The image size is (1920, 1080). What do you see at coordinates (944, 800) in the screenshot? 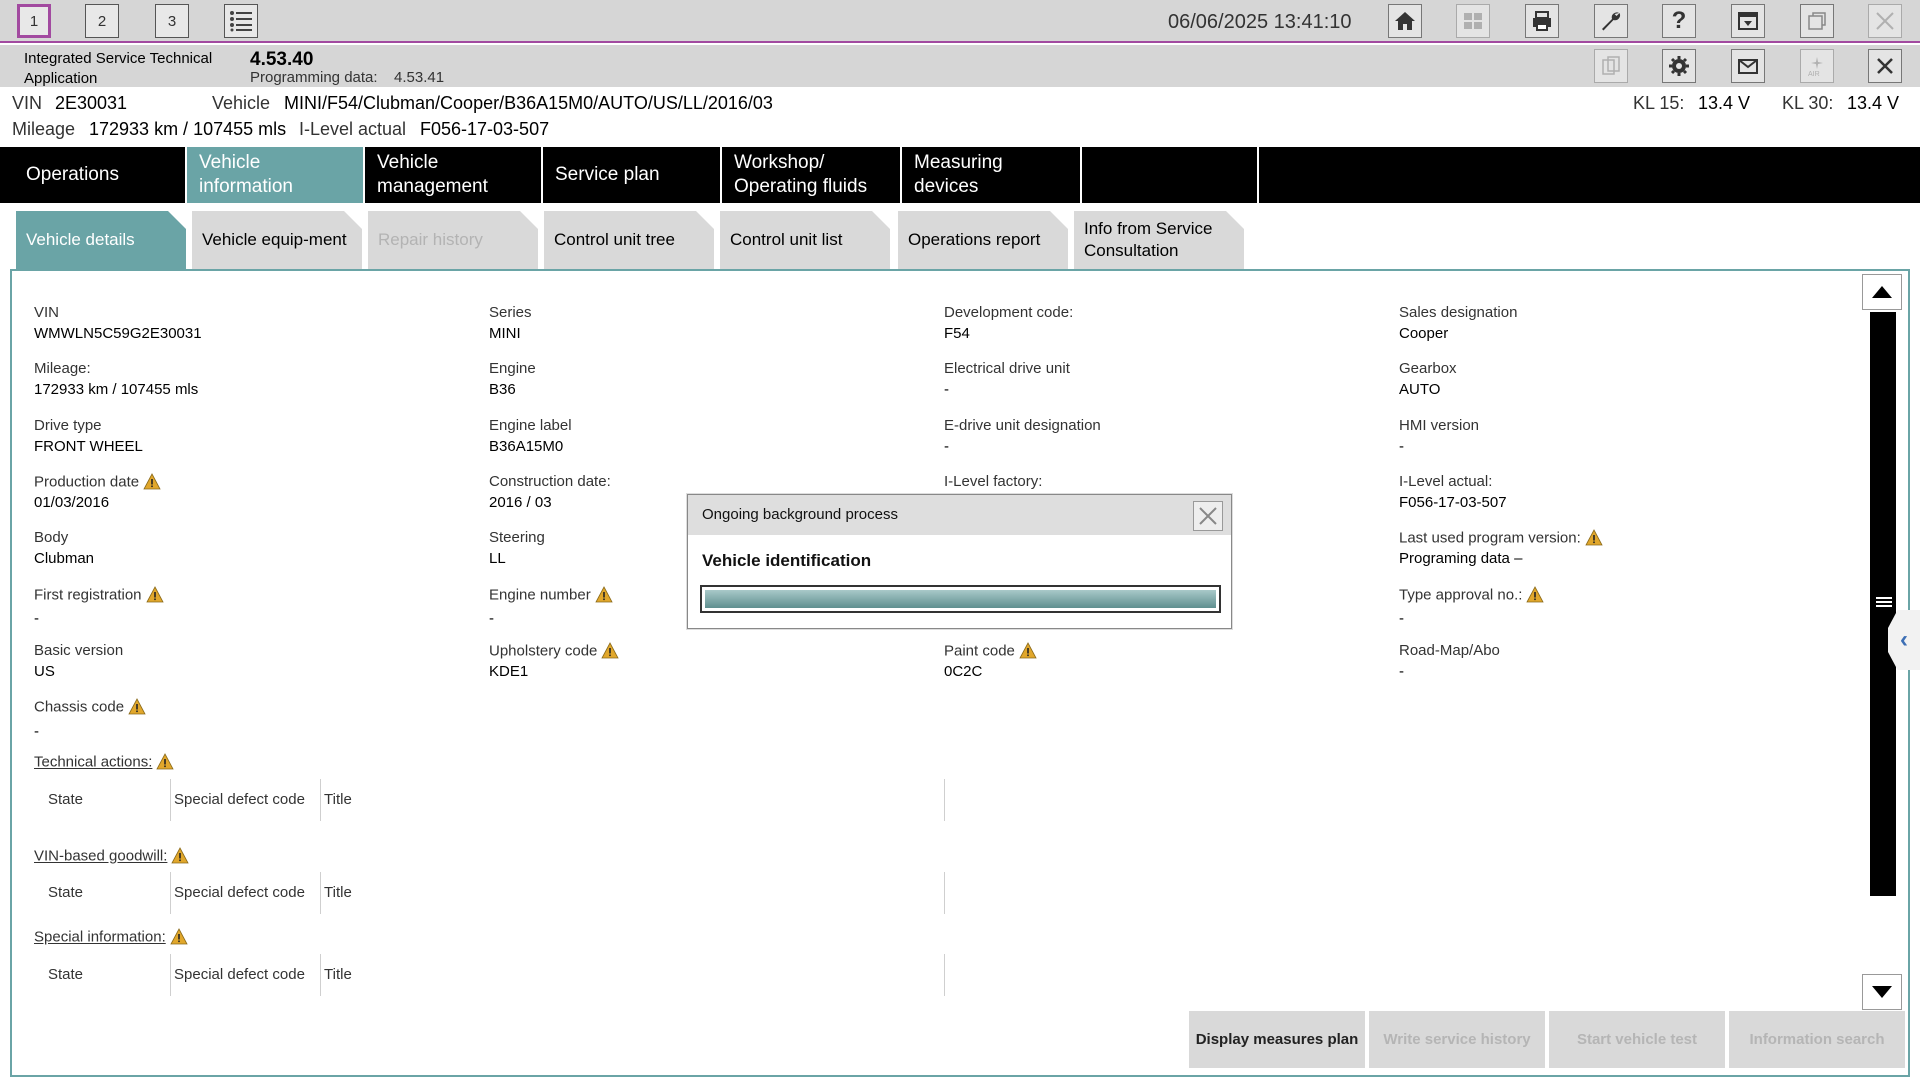
I see `column-divider` at bounding box center [944, 800].